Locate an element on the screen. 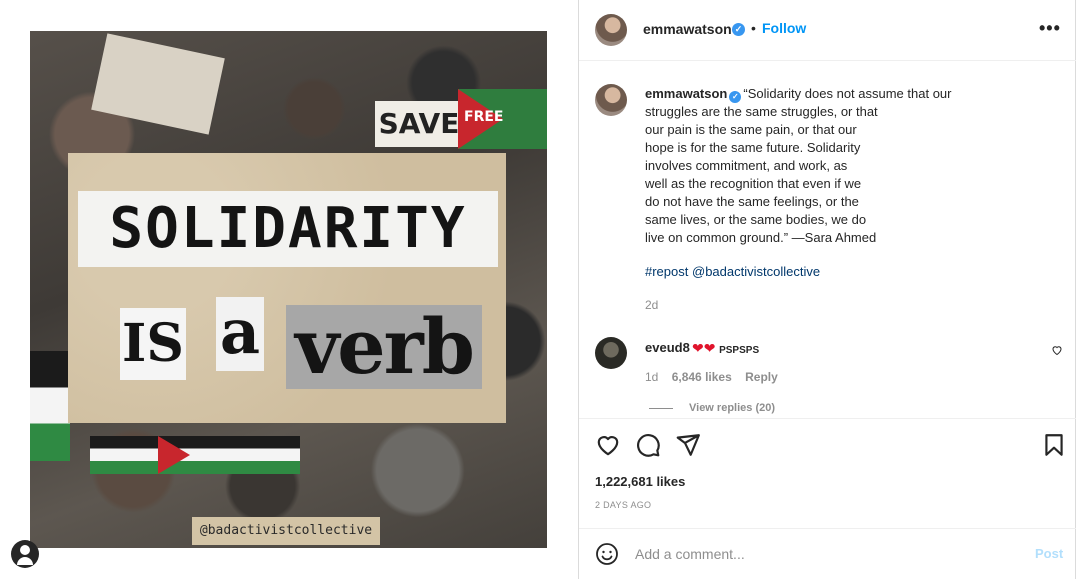 The width and height of the screenshot is (1079, 579). more-options-icon: ••• is located at coordinates (1050, 28).